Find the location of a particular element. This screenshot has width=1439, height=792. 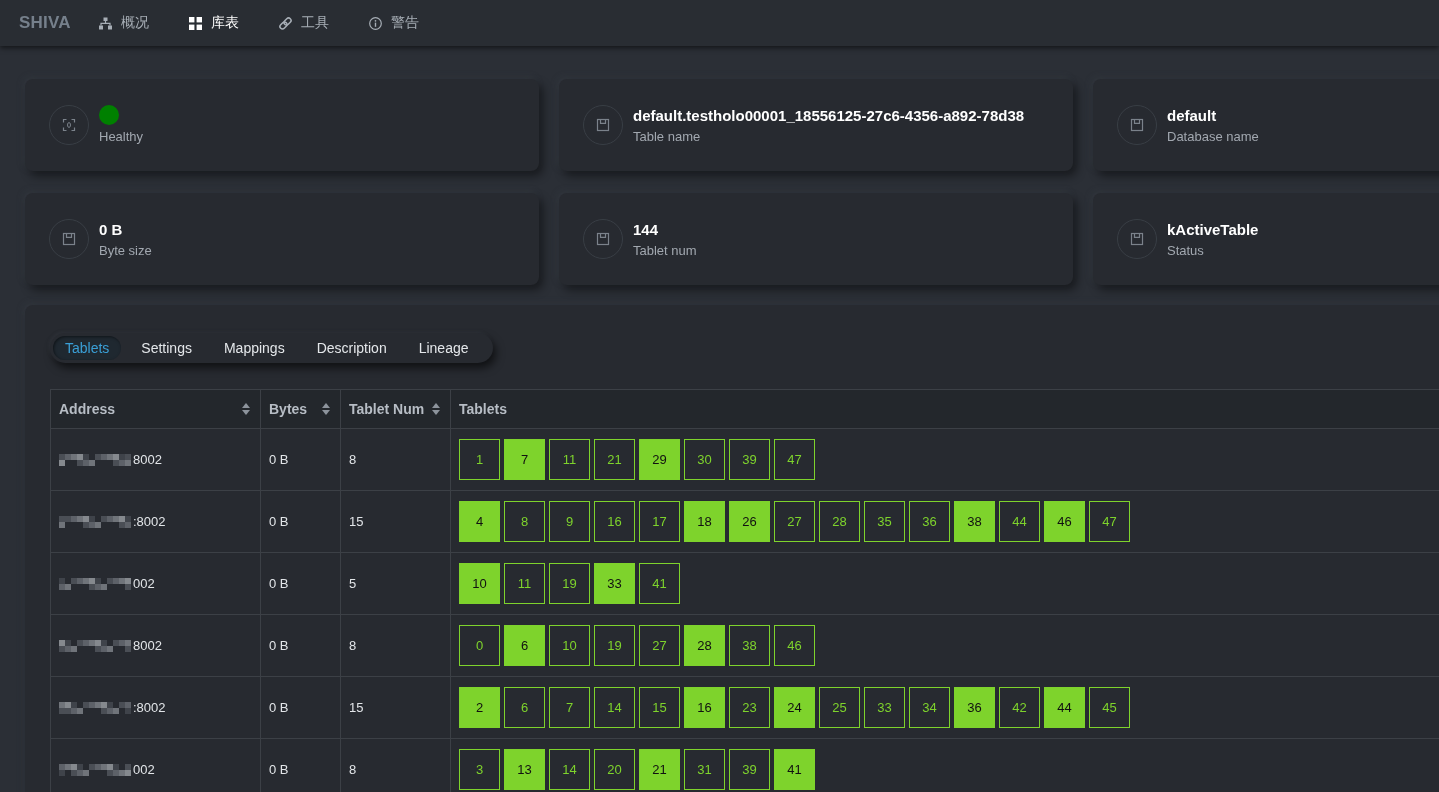

scan-icon is located at coordinates (69, 125).